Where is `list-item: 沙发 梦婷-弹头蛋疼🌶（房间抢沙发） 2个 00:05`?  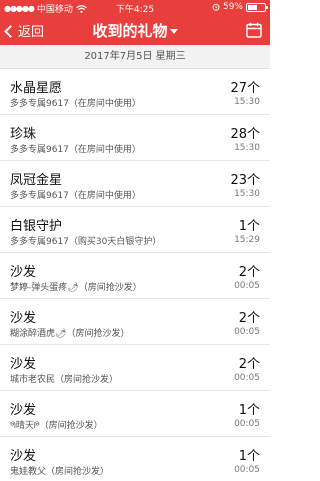 list-item: 沙发 梦婷-弹头蛋疼🌶（房间抢沙发） 2个 00:05 is located at coordinates (135, 276).